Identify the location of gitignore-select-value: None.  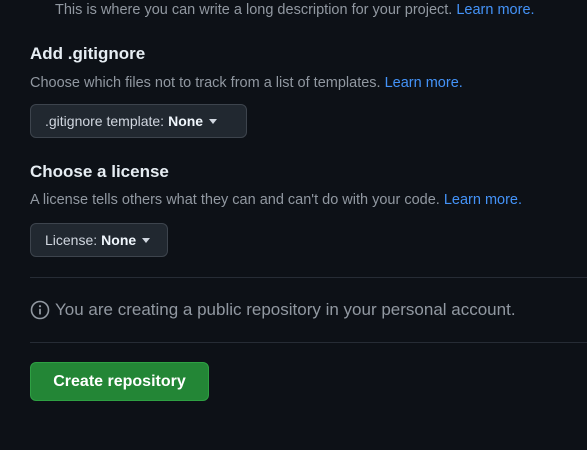
(186, 121).